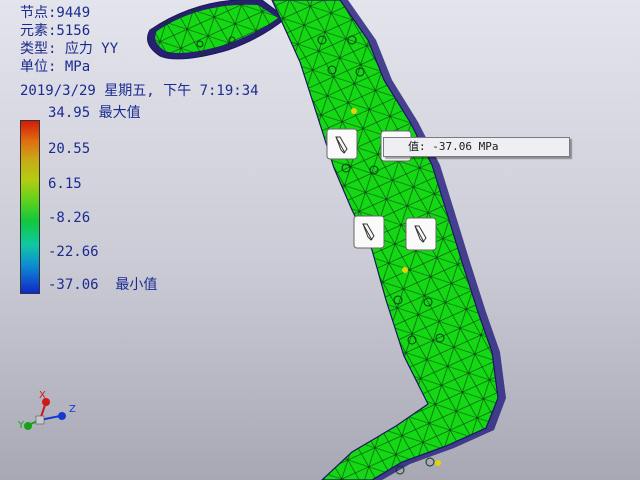 The image size is (640, 480). I want to click on legend-label: -8.26, so click(69, 218).